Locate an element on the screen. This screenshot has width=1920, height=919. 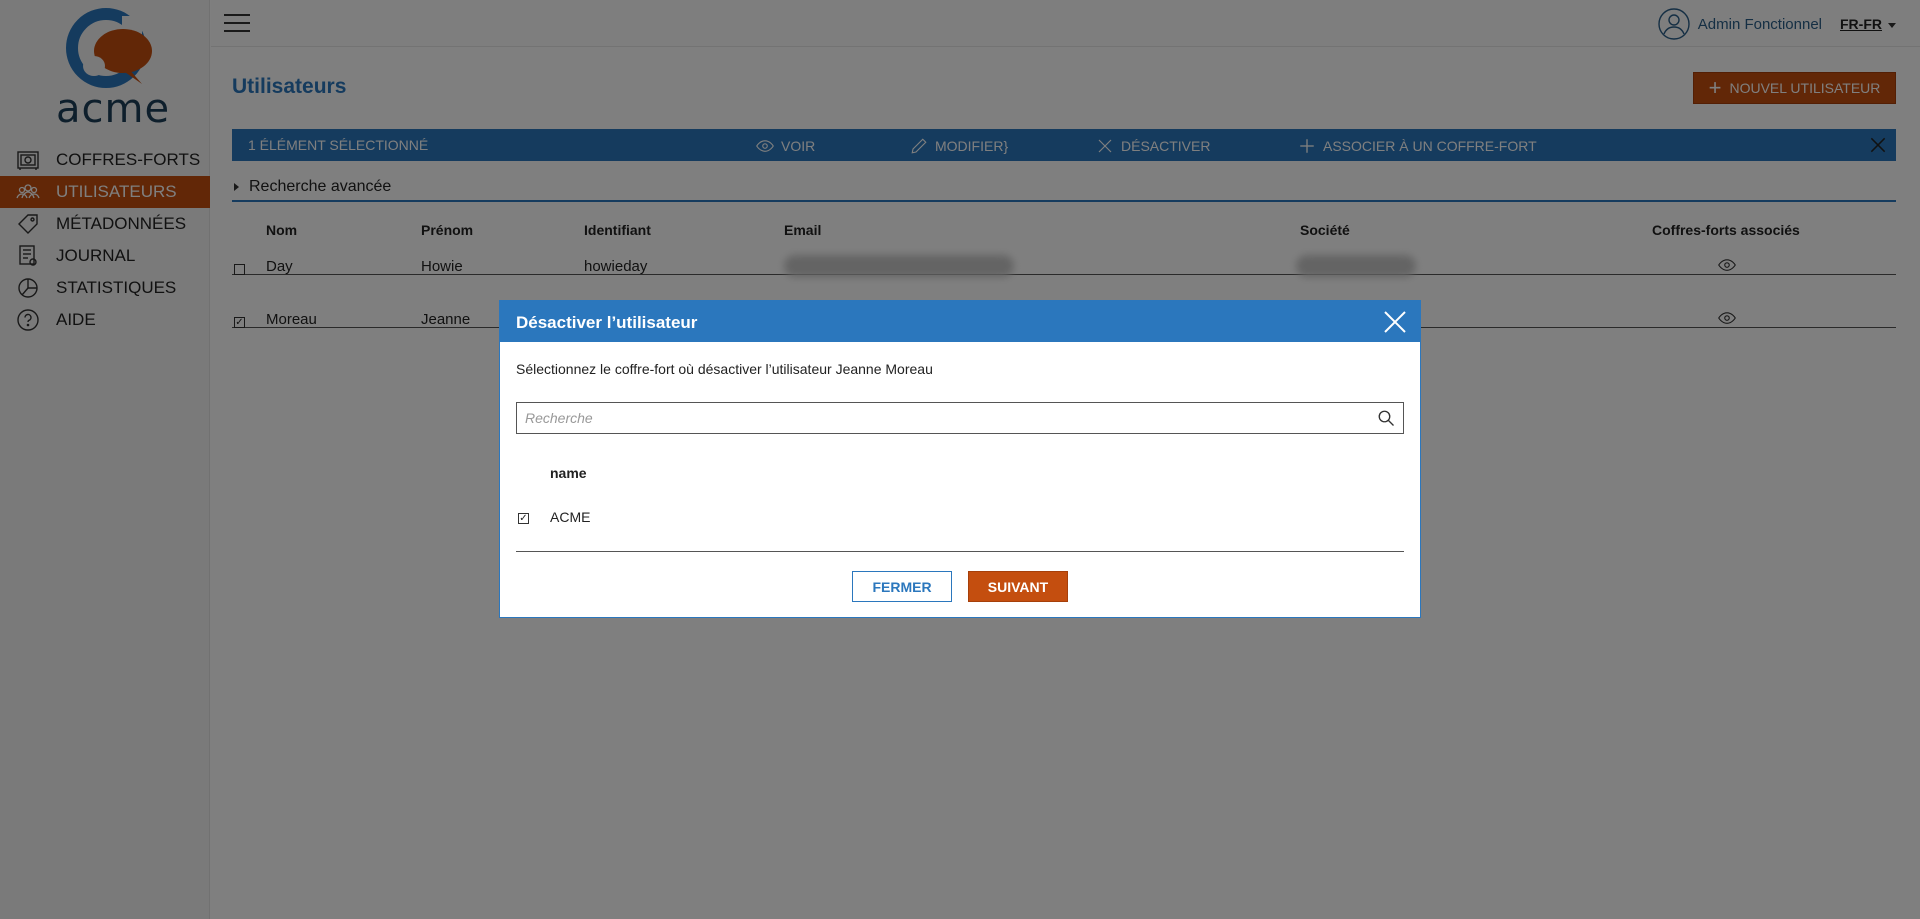
dialog-header: Désactiver l’utilisateur is located at coordinates (960, 321).